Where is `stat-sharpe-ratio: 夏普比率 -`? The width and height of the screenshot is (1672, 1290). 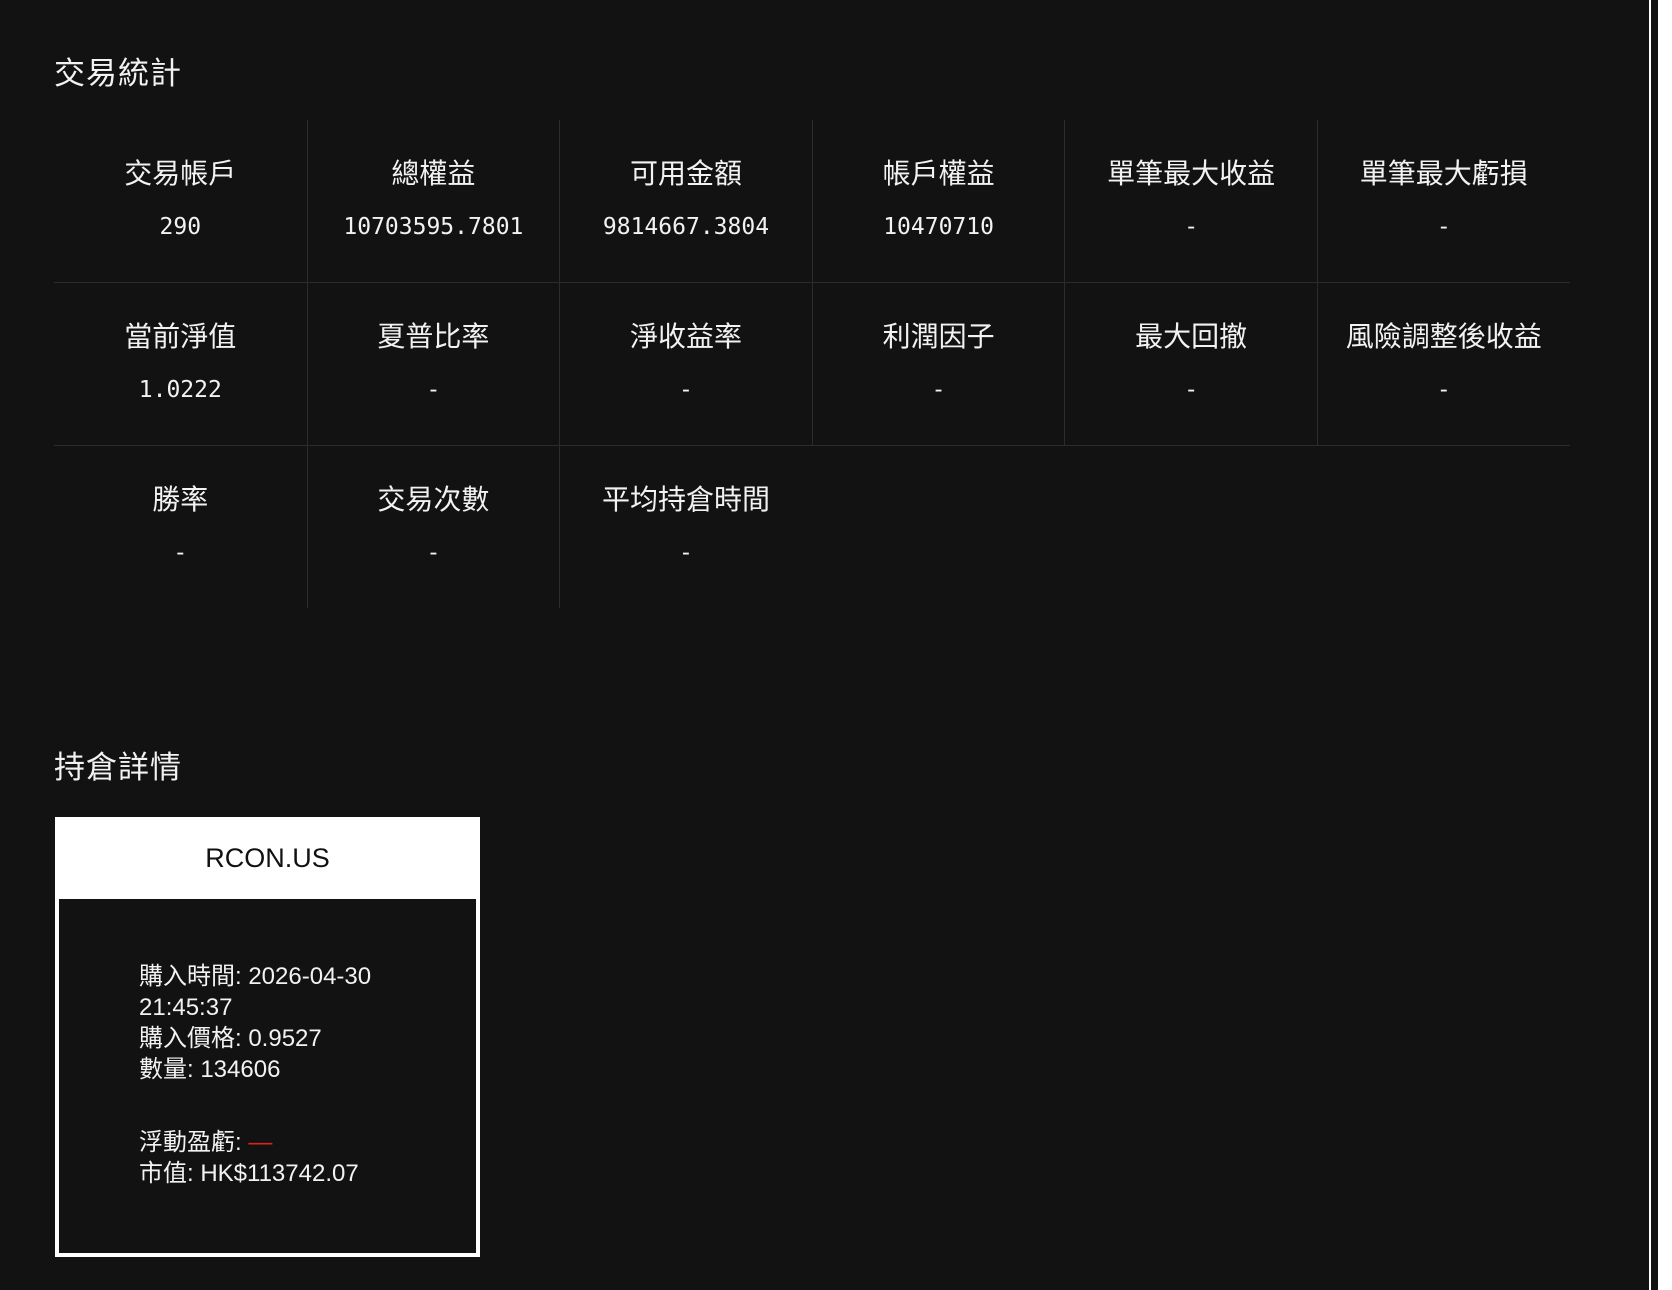
stat-sharpe-ratio: 夏普比率 - is located at coordinates (433, 364).